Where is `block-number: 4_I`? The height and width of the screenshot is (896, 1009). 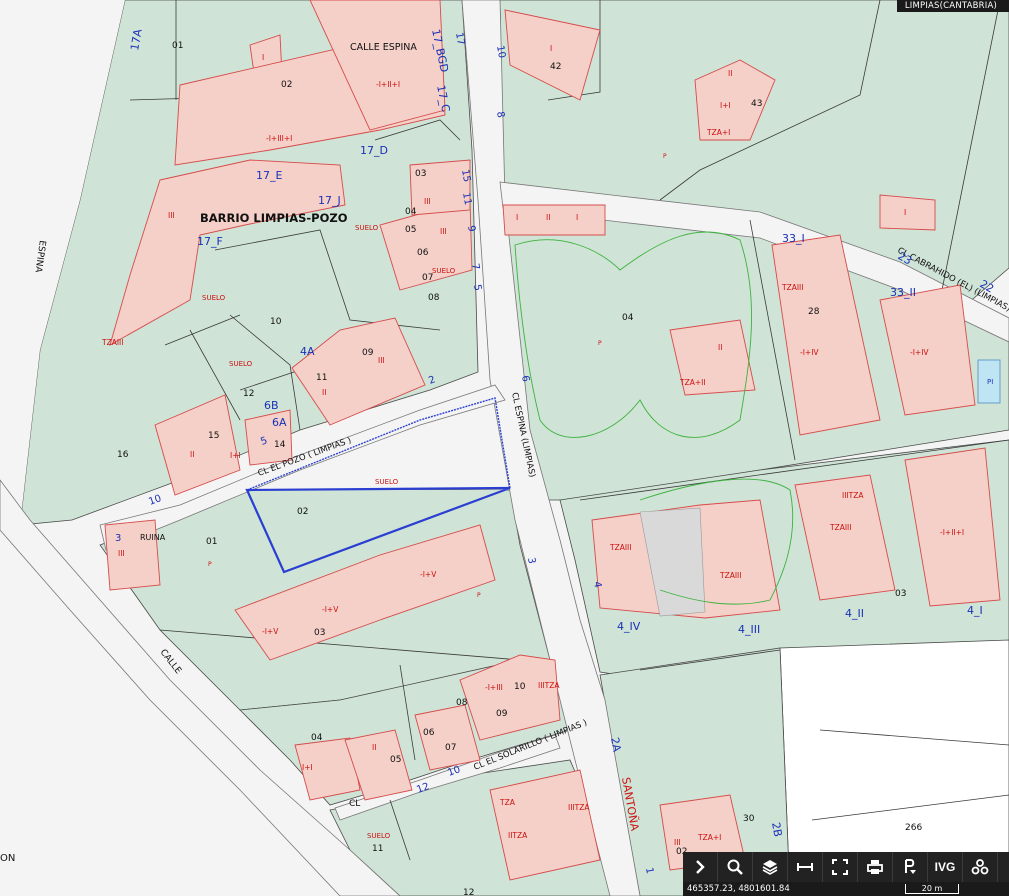
block-number: 4_I is located at coordinates (975, 610).